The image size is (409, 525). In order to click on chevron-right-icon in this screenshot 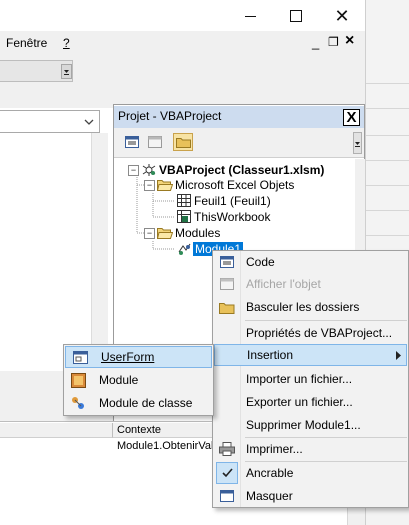, I will do `click(398, 355)`.